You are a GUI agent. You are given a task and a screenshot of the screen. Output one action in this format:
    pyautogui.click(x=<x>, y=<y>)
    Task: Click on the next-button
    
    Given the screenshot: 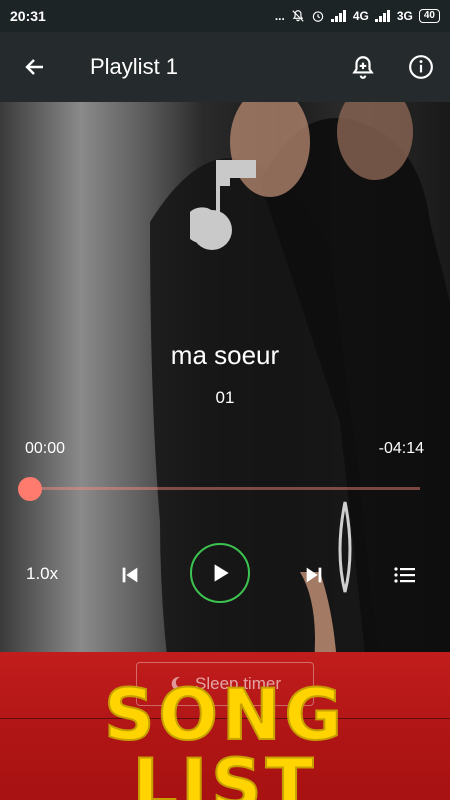 What is the action you would take?
    pyautogui.click(x=314, y=575)
    